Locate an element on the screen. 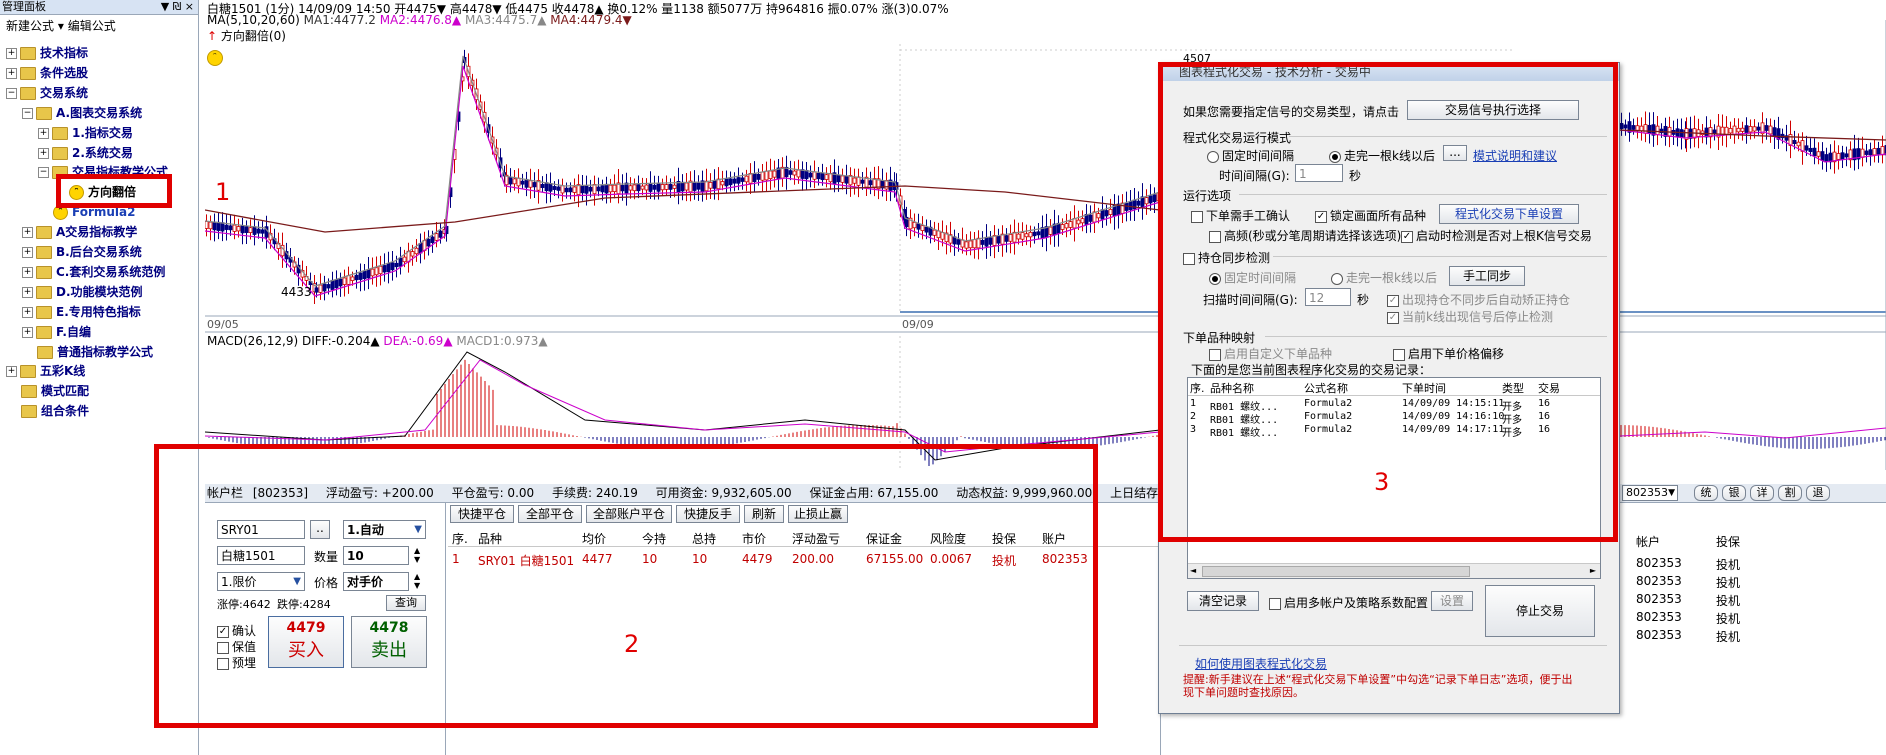  tree-item-label: A交易指标教学 is located at coordinates (97, 232).